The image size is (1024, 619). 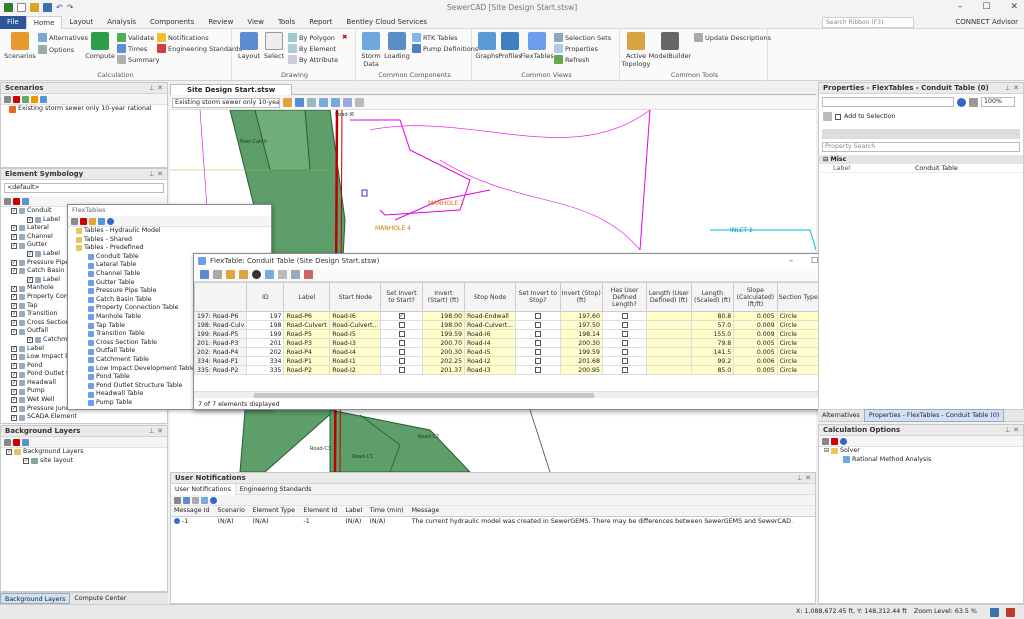 I want to click on tab-view: View, so click(x=255, y=22).